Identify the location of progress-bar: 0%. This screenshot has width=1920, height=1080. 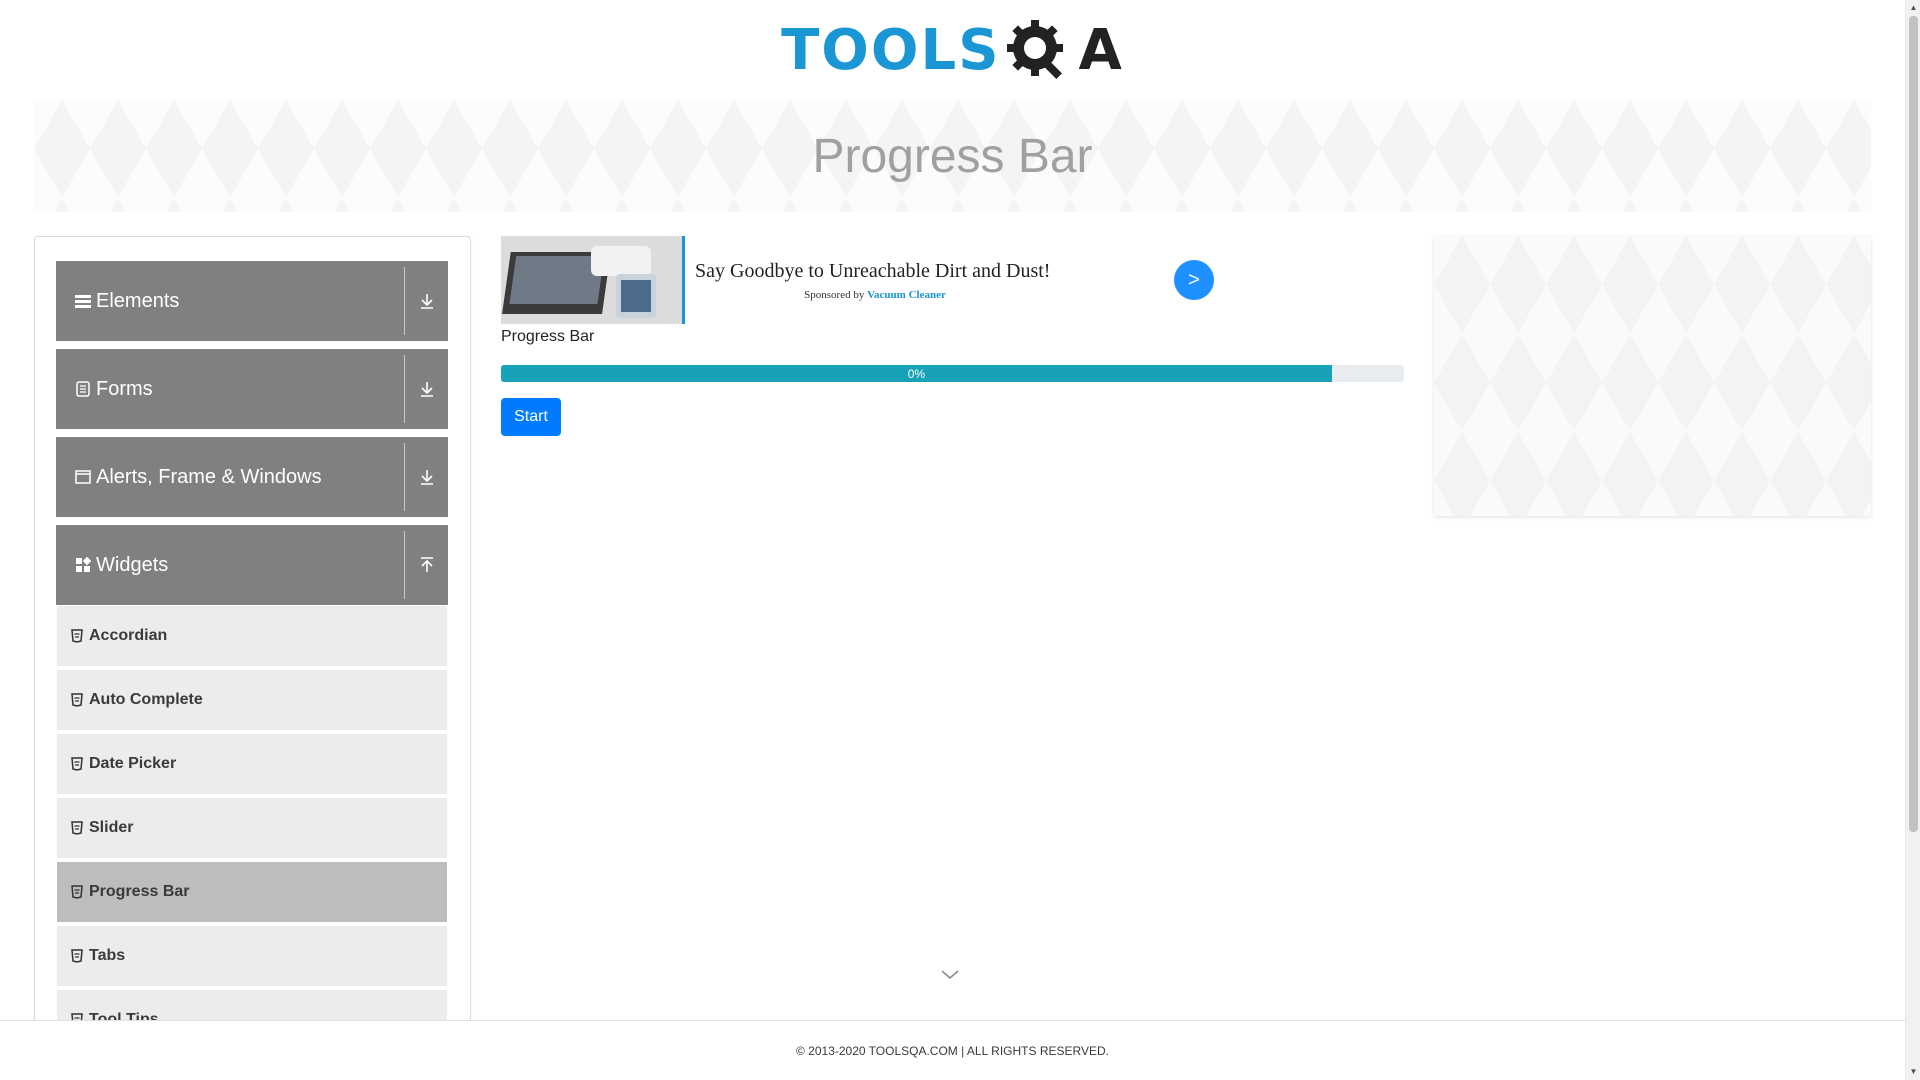
(952, 373).